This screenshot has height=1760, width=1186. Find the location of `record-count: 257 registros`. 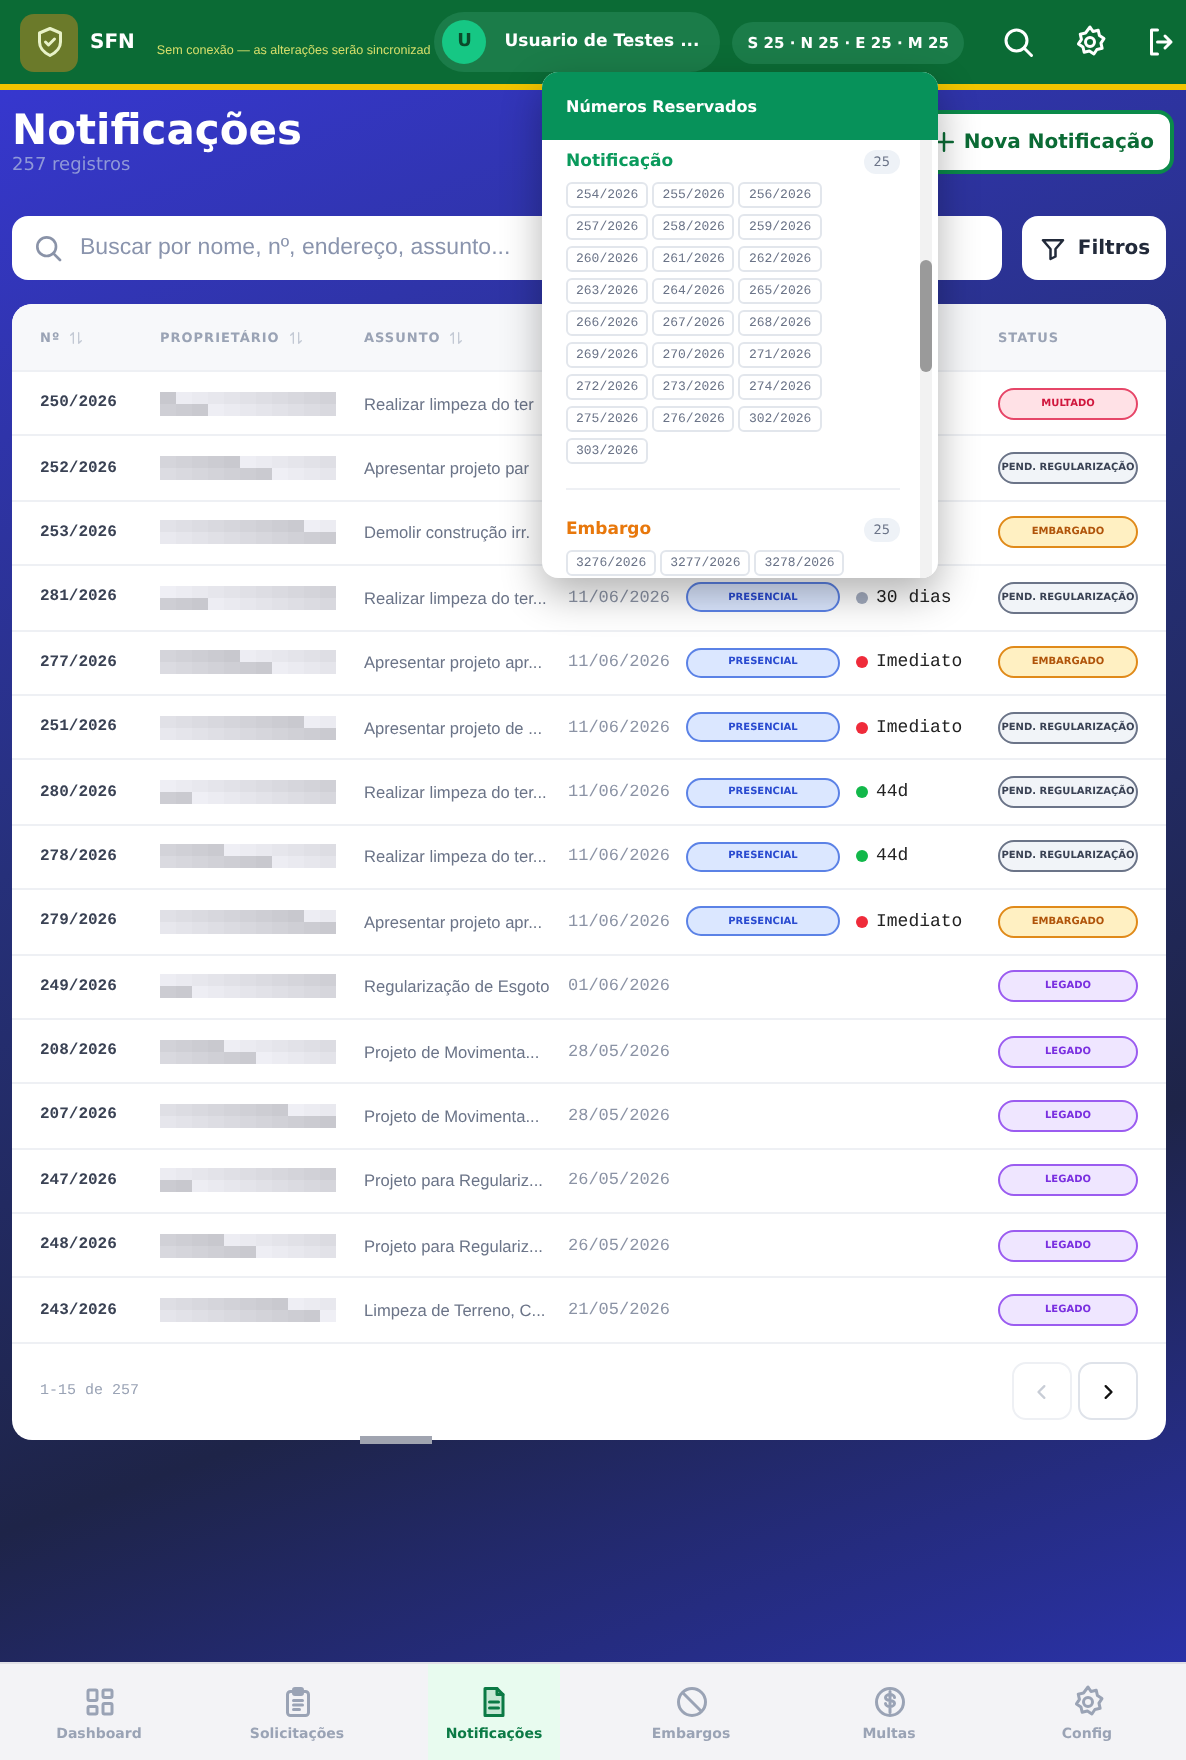

record-count: 257 registros is located at coordinates (72, 166).